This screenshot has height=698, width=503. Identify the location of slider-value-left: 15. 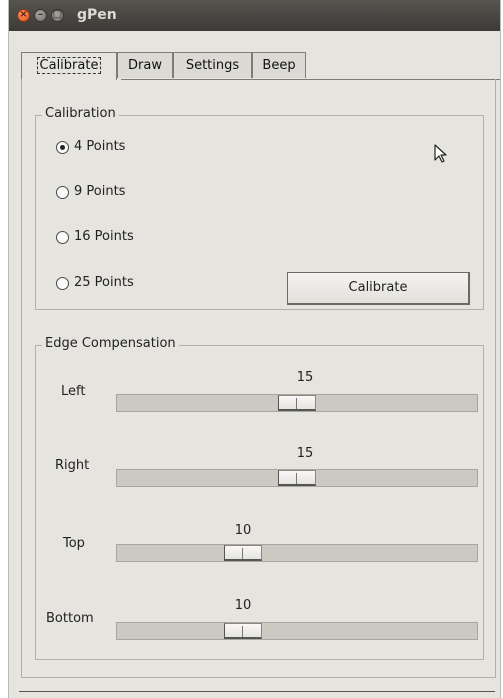
(305, 377).